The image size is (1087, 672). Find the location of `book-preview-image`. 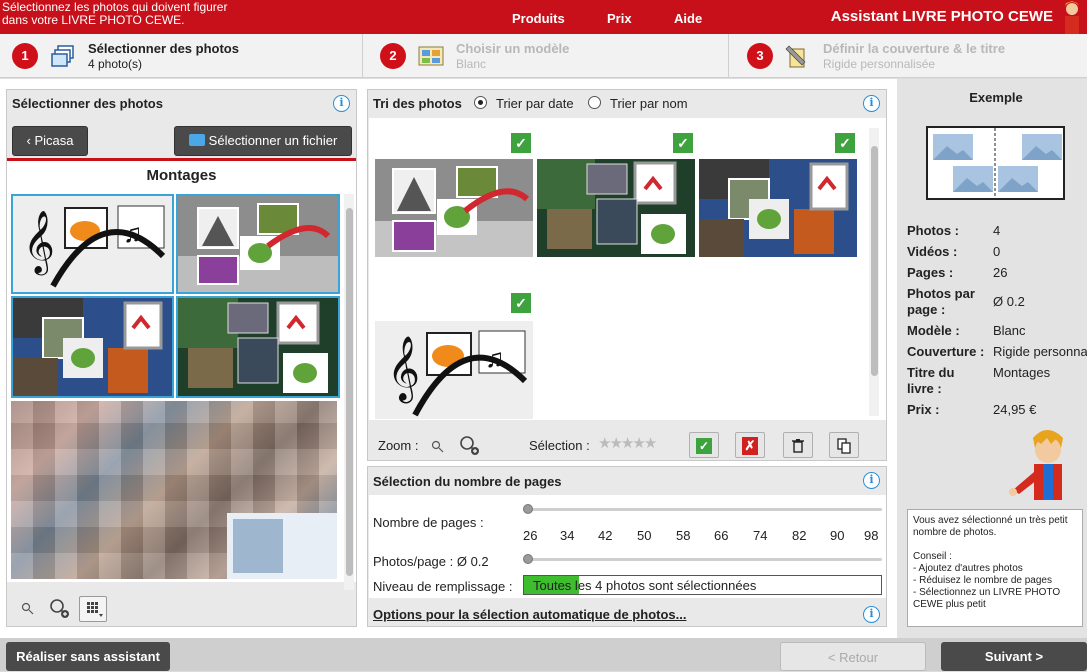

book-preview-image is located at coordinates (997, 163).